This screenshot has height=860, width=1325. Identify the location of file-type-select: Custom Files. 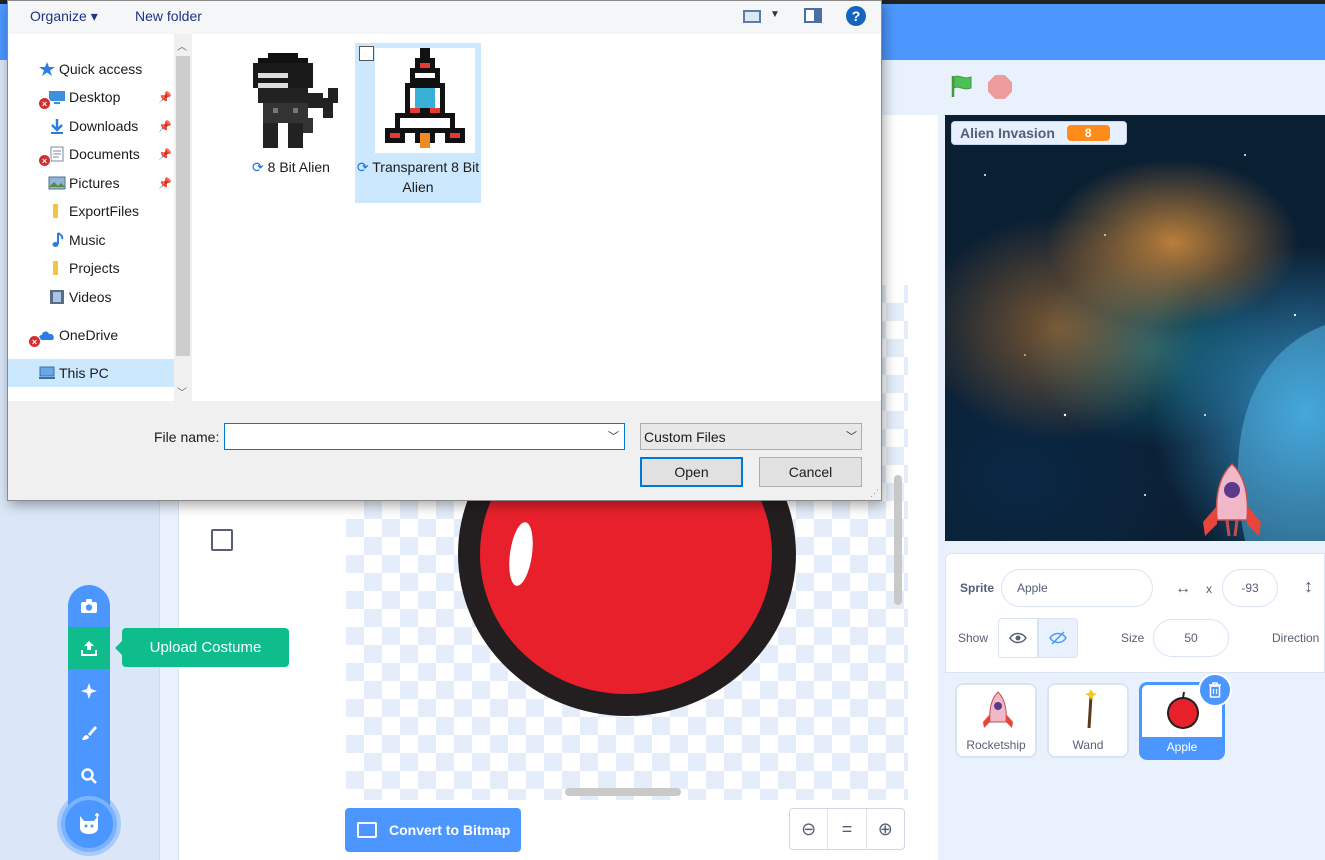
(751, 436).